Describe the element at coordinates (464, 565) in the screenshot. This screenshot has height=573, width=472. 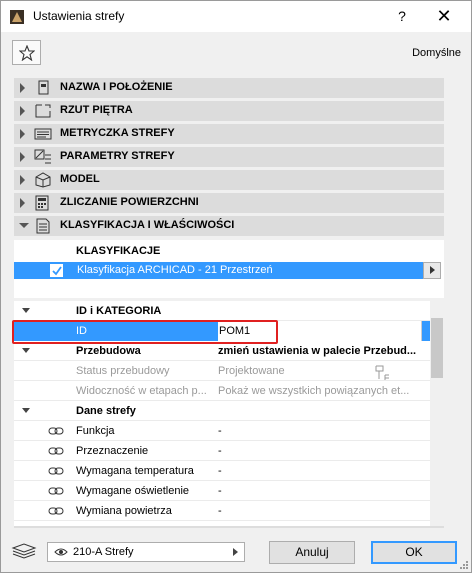
I see `resize-grip-icon` at that location.